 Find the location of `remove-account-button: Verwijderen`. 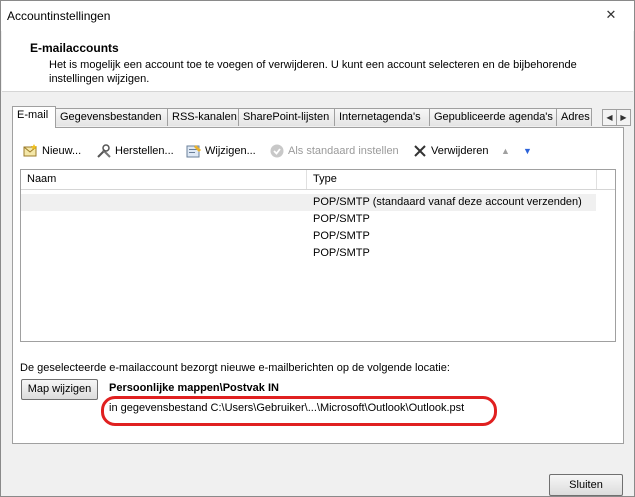

remove-account-button: Verwijderen is located at coordinates (450, 151).